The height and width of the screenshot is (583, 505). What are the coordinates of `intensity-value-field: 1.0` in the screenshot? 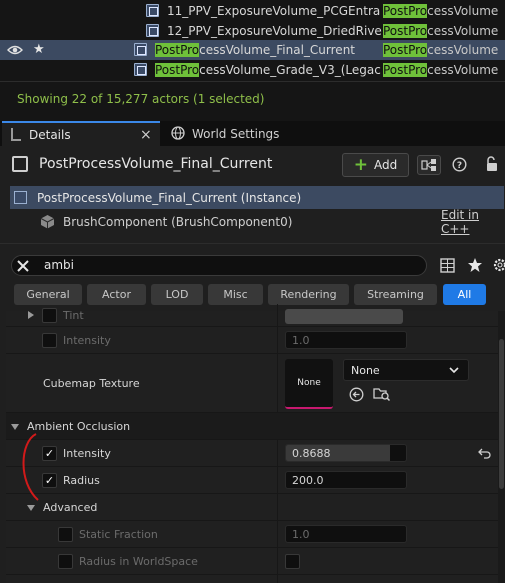 It's located at (346, 340).